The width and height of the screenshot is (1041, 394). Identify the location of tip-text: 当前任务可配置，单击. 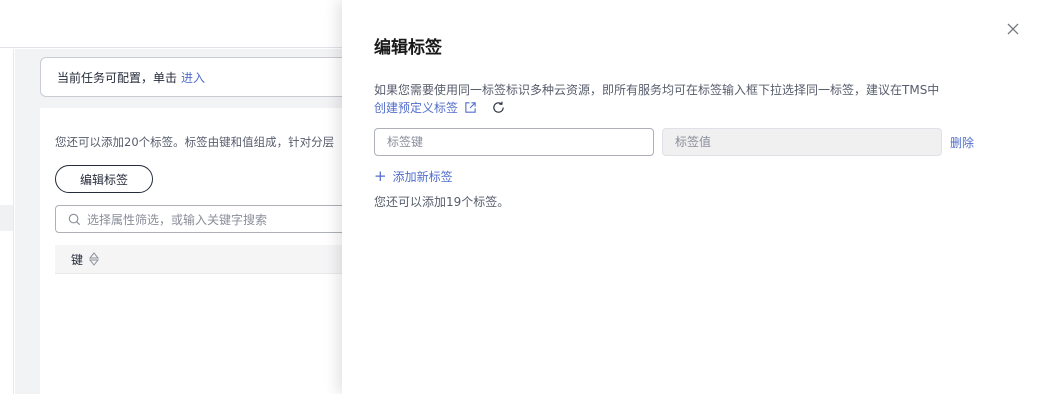
(117, 77).